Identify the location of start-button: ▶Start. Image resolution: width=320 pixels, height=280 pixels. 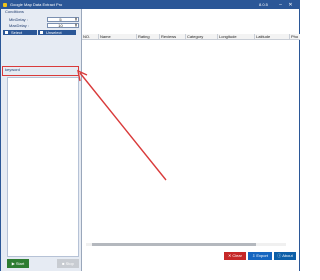
(18, 263).